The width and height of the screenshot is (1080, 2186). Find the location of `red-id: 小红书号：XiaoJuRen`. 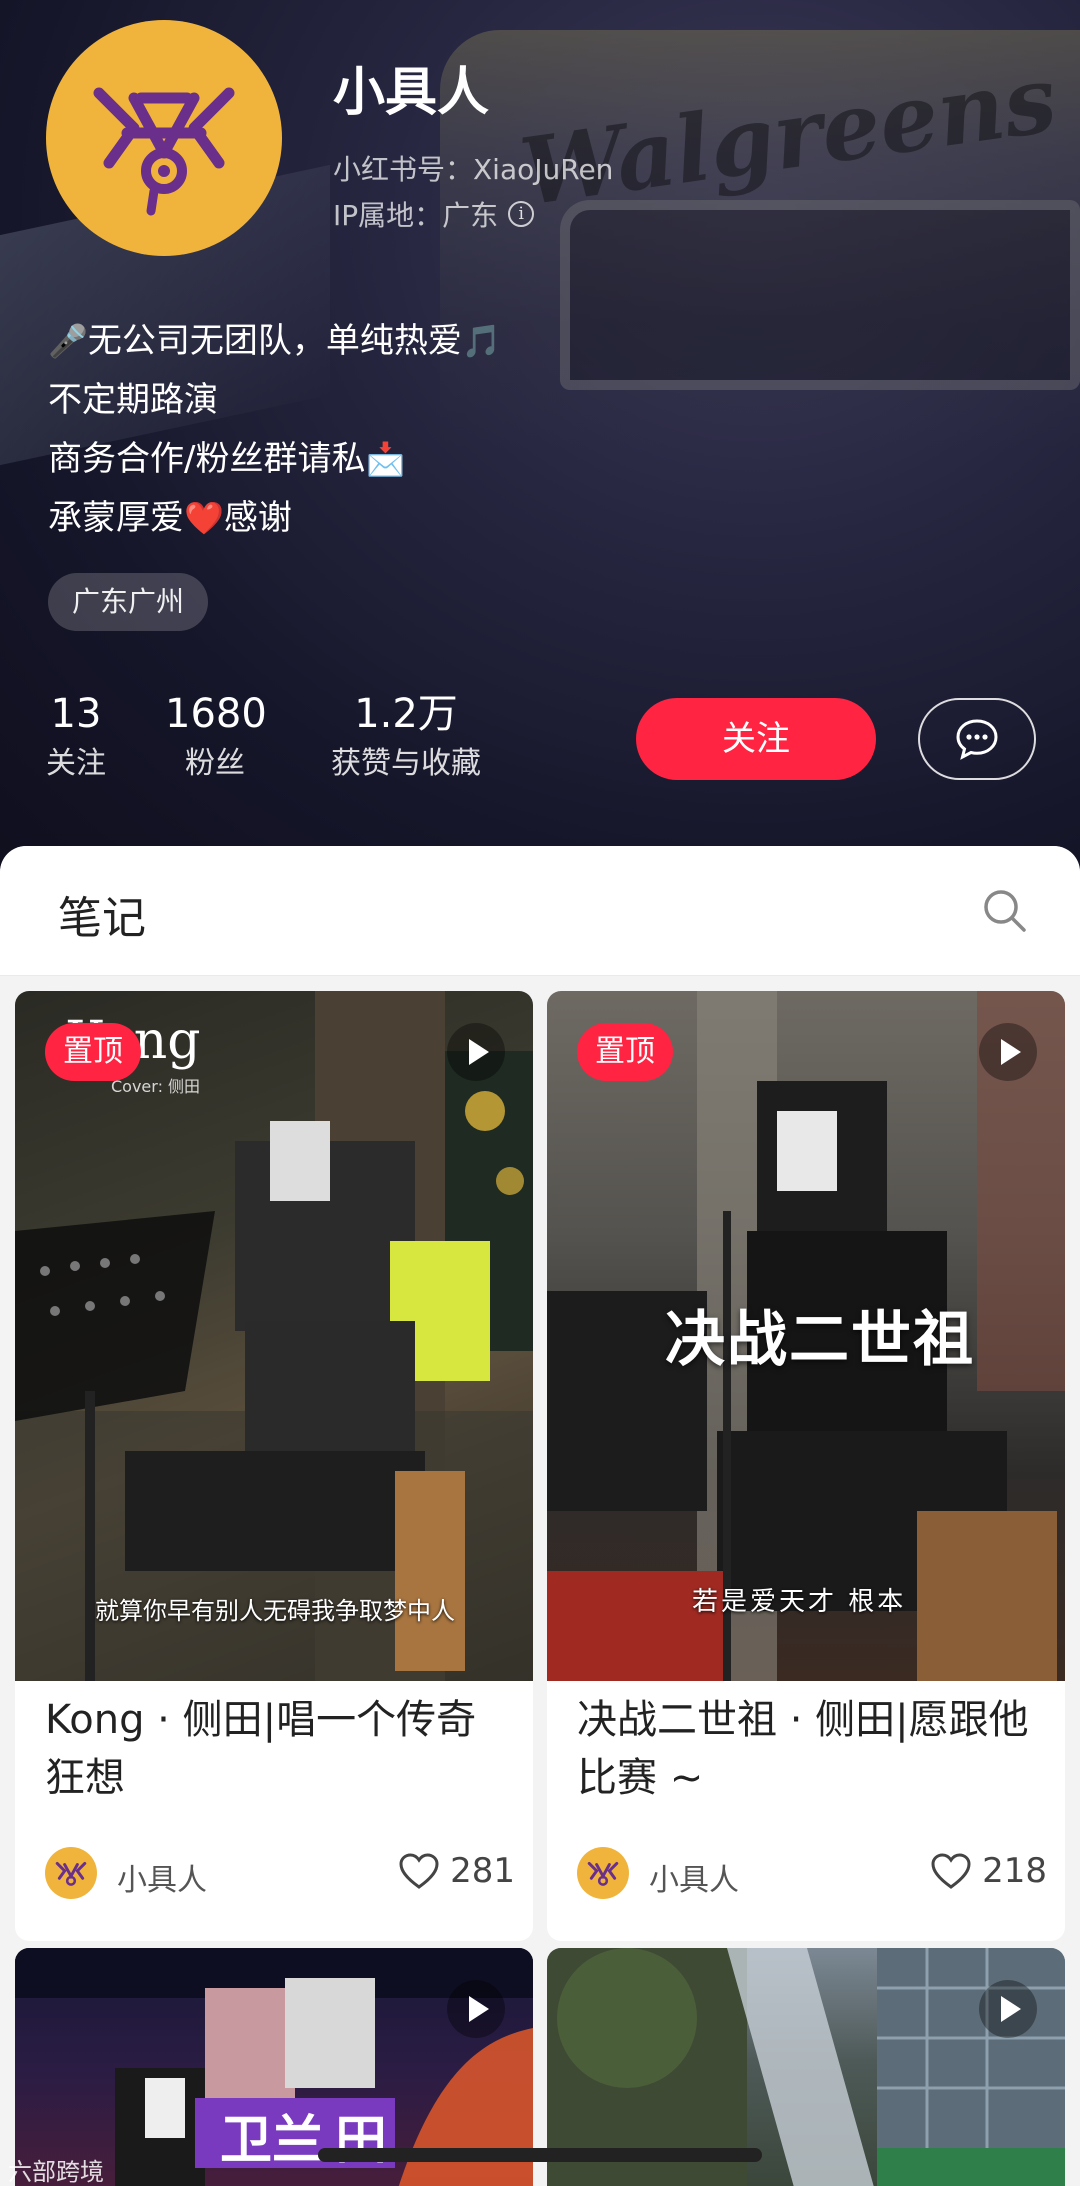

red-id: 小红书号：XiaoJuRen is located at coordinates (473, 169).